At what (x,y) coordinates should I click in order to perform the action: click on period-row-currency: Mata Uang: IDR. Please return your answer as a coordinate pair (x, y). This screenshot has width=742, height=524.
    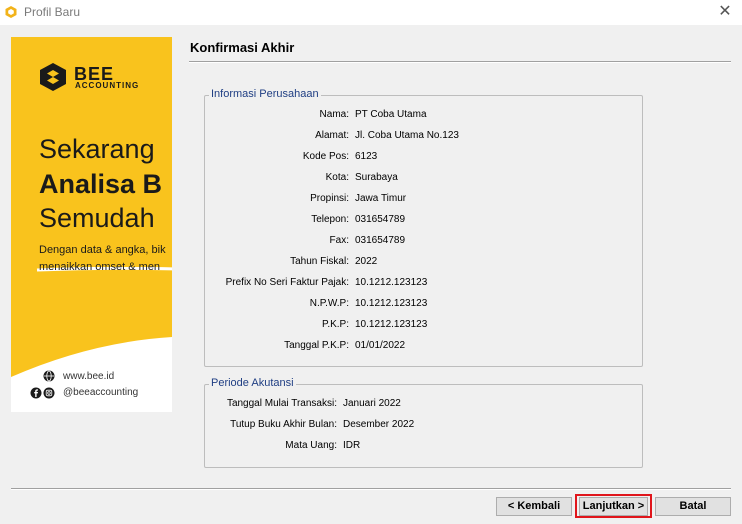
    Looking at the image, I should click on (423, 447).